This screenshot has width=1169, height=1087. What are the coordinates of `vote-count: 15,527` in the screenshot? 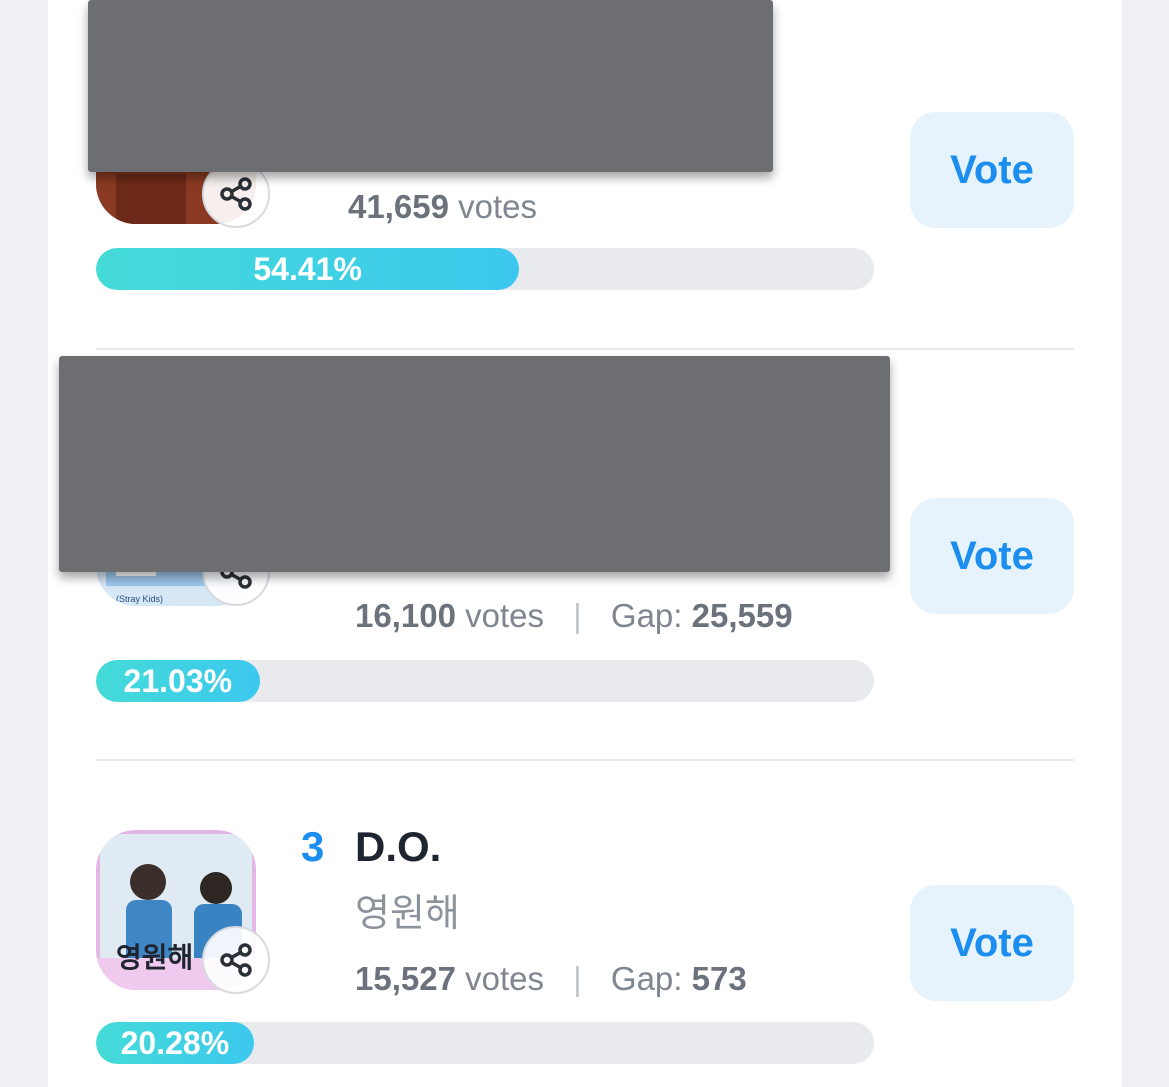 It's located at (405, 978).